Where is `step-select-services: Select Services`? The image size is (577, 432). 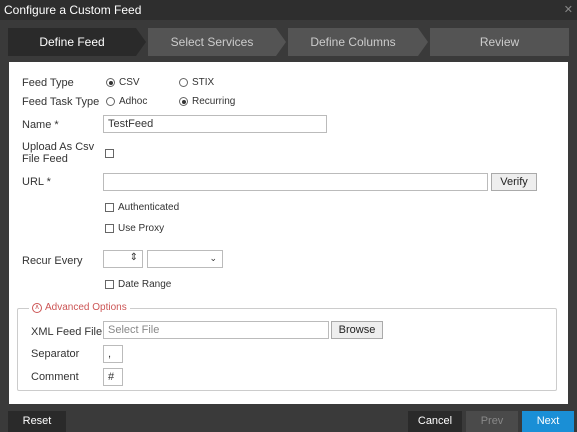
step-select-services: Select Services is located at coordinates (212, 42).